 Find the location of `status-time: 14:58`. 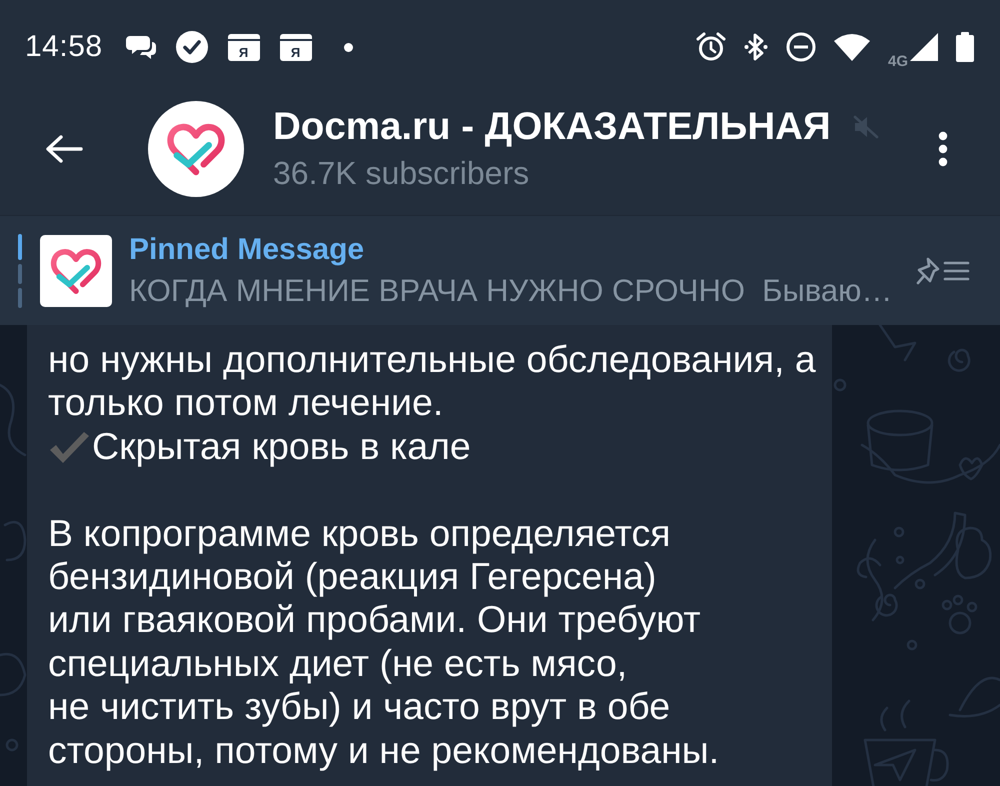

status-time: 14:58 is located at coordinates (64, 47).